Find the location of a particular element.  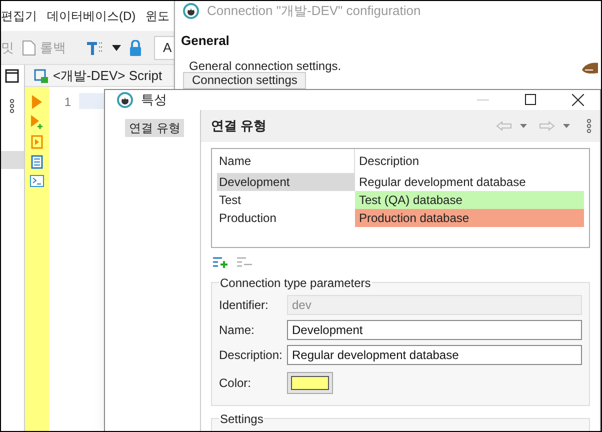

group-title: Settings is located at coordinates (241, 419).